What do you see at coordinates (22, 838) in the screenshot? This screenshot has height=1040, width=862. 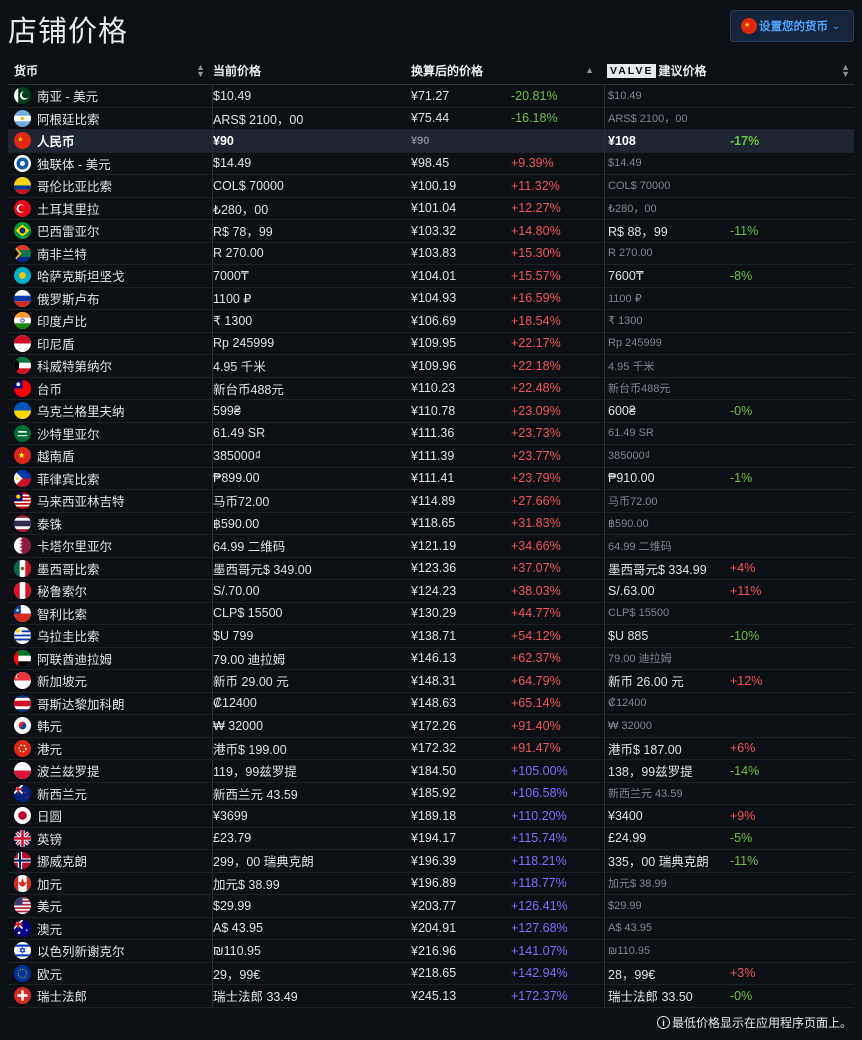 I see `gb-flag-icon` at bounding box center [22, 838].